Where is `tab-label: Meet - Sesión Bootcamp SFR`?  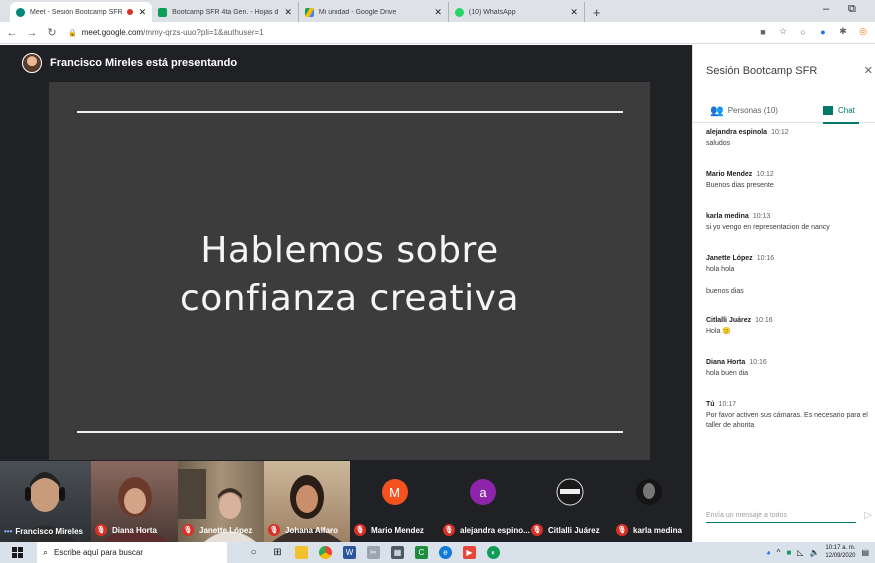 tab-label: Meet - Sesión Bootcamp SFR is located at coordinates (76, 12).